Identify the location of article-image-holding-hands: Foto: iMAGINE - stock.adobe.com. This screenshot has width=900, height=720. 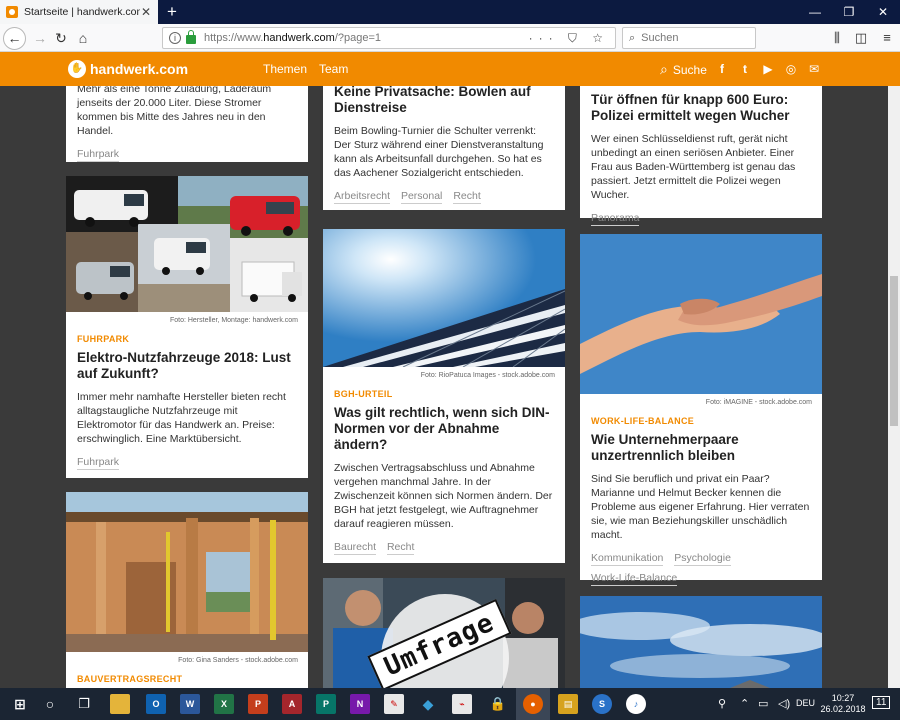
(701, 320).